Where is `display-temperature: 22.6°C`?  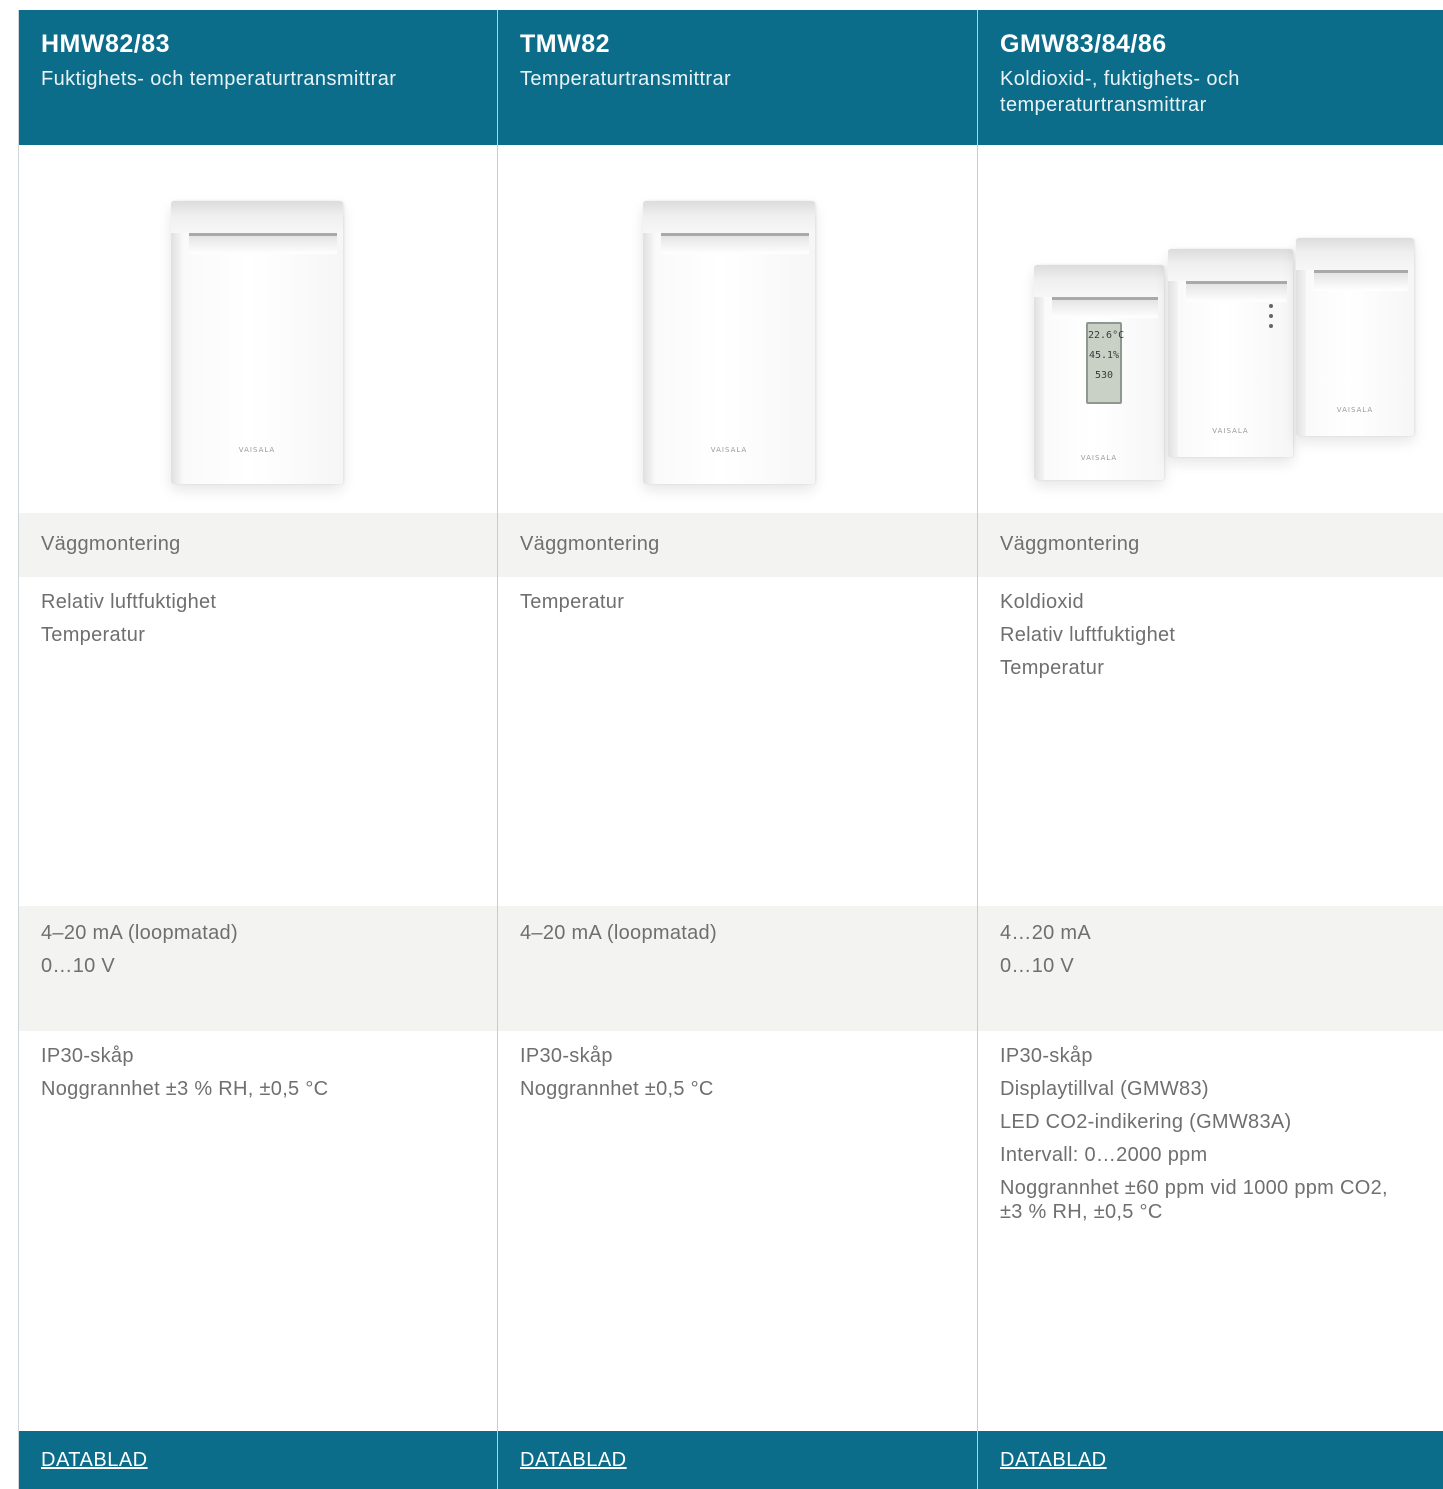
display-temperature: 22.6°C is located at coordinates (1106, 335).